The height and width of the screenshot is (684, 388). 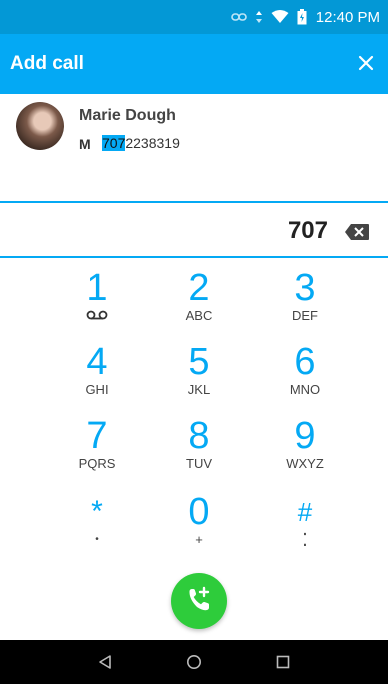 I want to click on divider, so click(x=194, y=257).